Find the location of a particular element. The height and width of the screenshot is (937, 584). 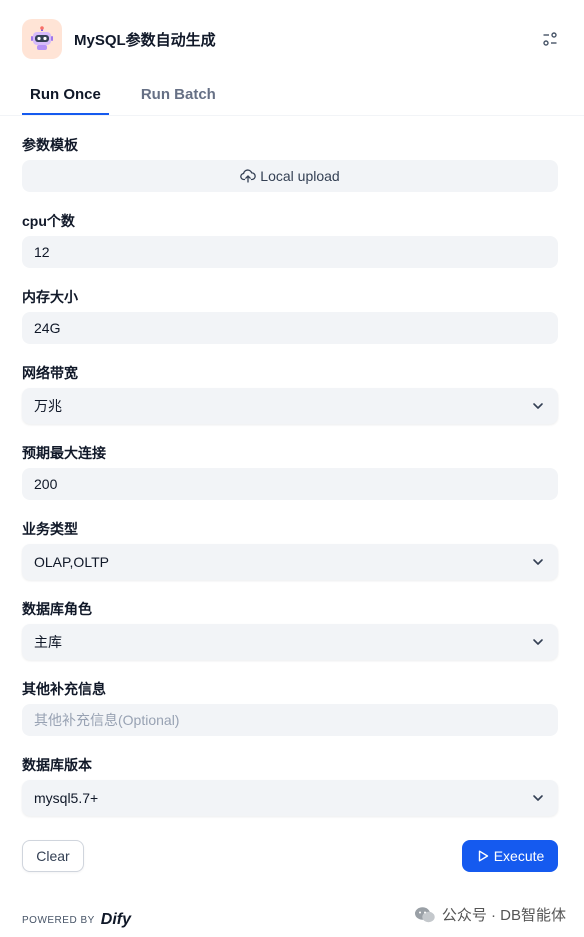

app-header: MySQL参数自动生成 is located at coordinates (292, 39).